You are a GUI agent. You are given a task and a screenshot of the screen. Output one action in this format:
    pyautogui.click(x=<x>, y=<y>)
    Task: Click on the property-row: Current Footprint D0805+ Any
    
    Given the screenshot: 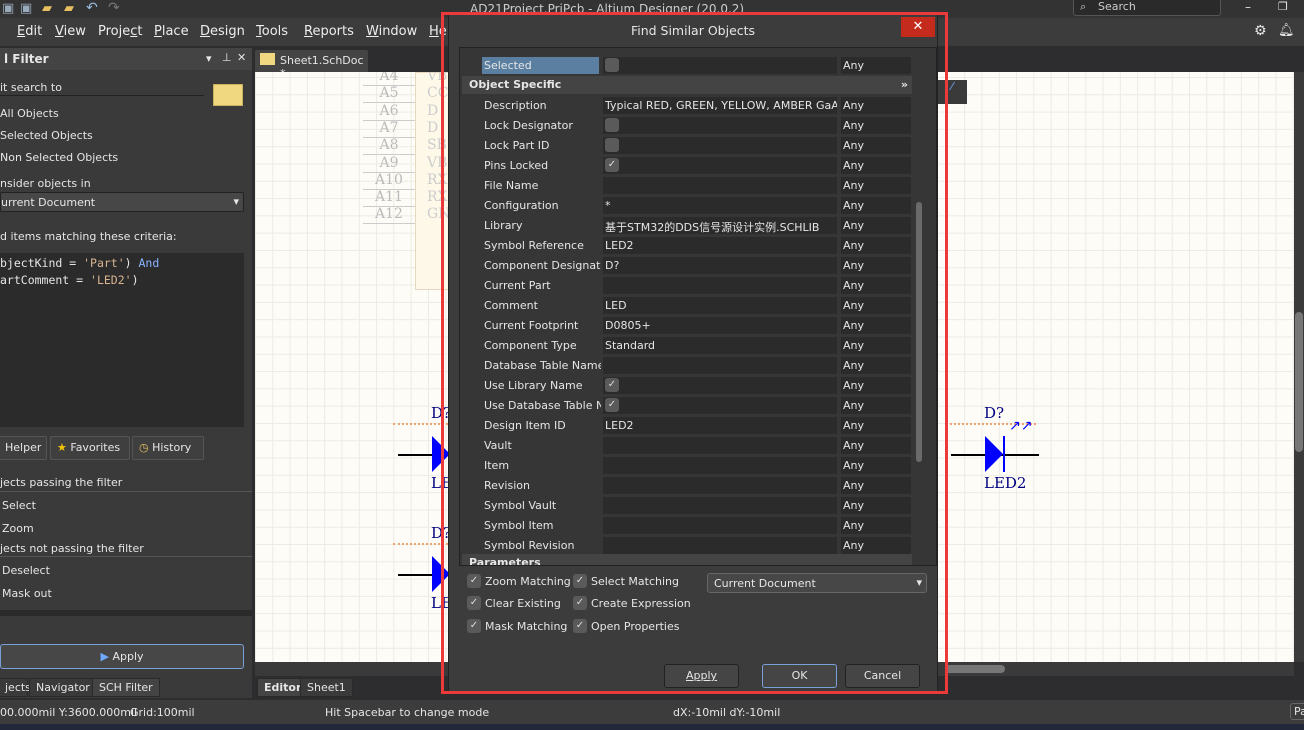 What is the action you would take?
    pyautogui.click(x=690, y=326)
    